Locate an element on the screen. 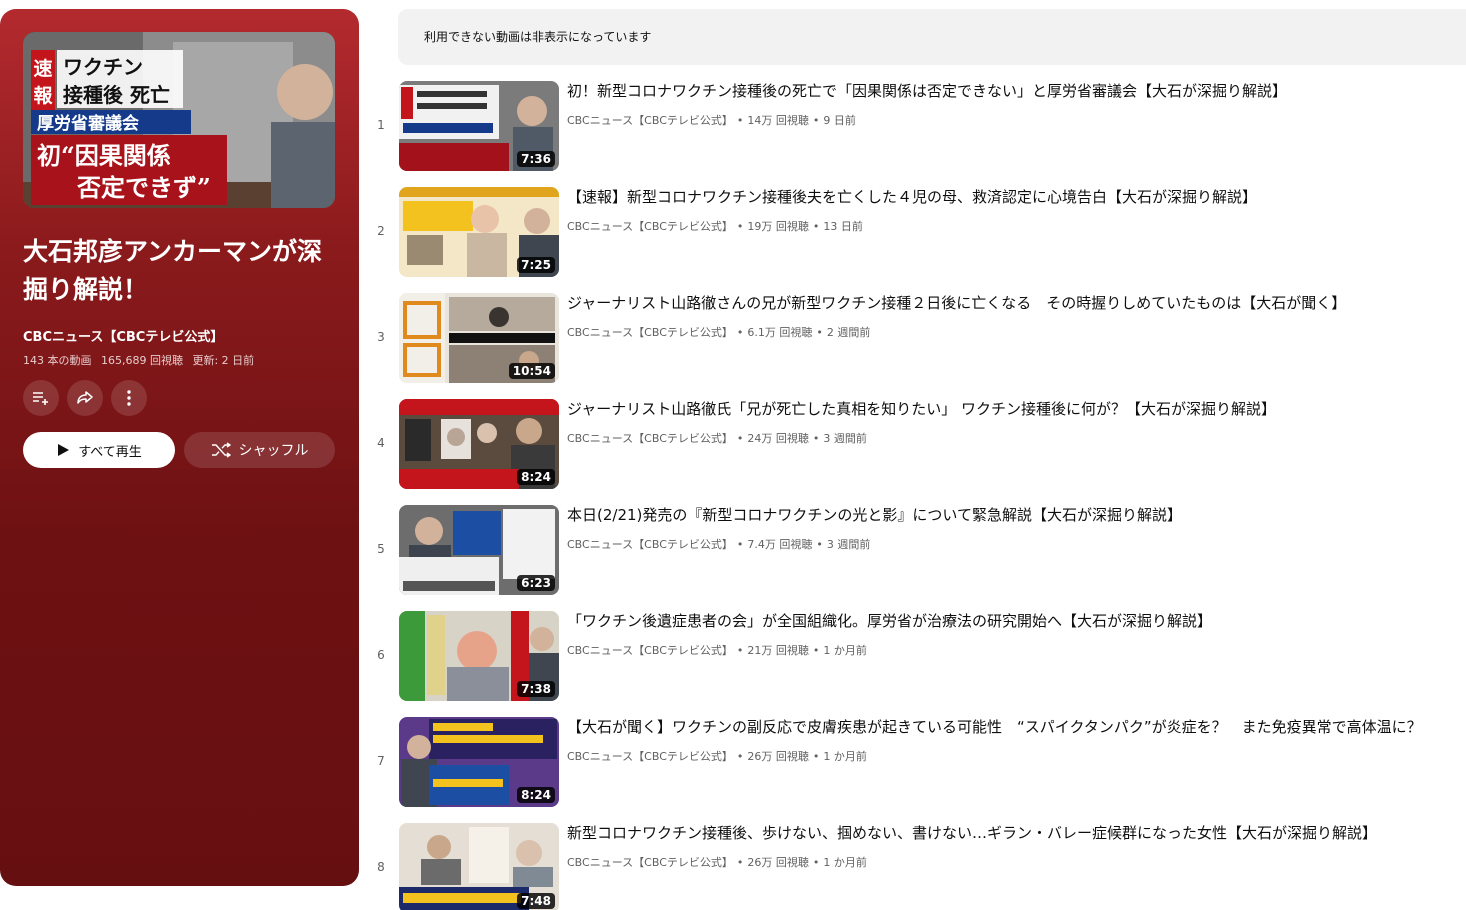 The height and width of the screenshot is (910, 1466). thumb-line-5: 否定できず” is located at coordinates (143, 187).